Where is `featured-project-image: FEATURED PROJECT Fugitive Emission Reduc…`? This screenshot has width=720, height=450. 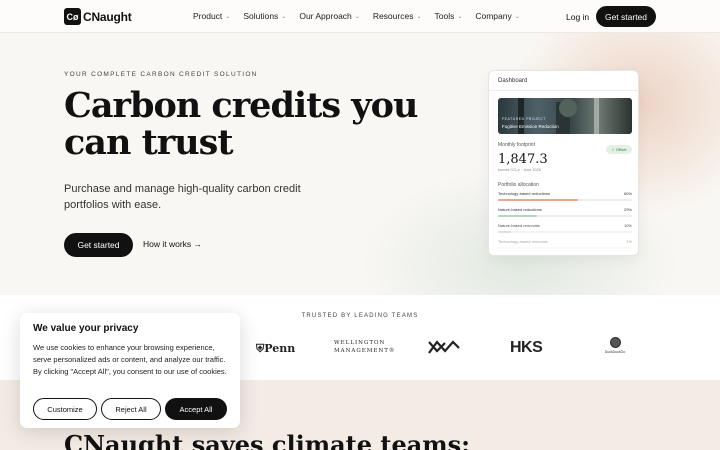 featured-project-image: FEATURED PROJECT Fugitive Emission Reduc… is located at coordinates (565, 116).